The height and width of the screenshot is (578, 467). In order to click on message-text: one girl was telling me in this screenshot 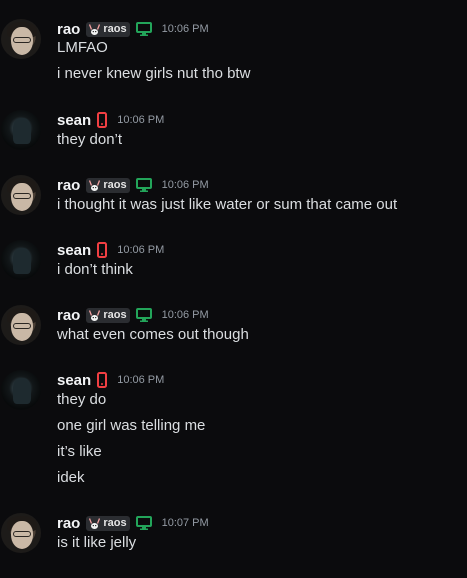, I will do `click(131, 425)`.